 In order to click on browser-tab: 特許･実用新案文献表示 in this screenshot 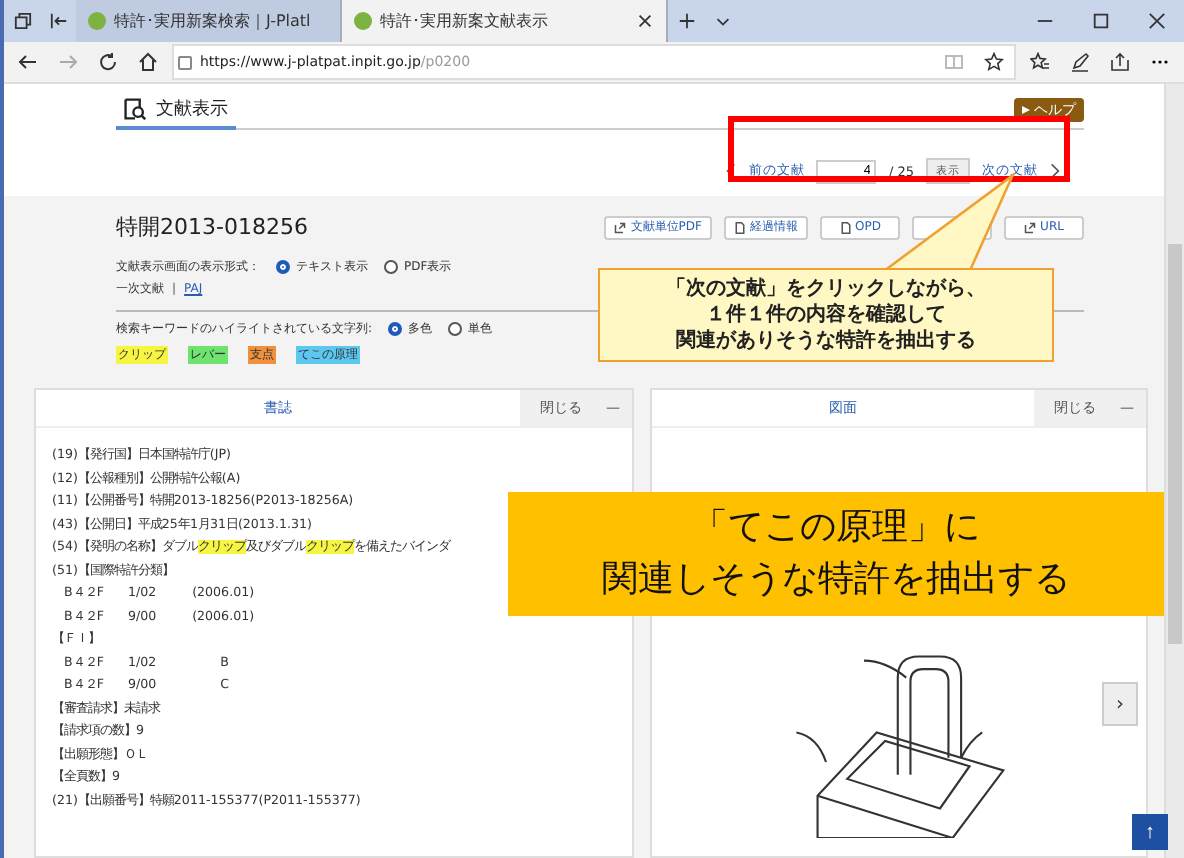, I will do `click(505, 21)`.